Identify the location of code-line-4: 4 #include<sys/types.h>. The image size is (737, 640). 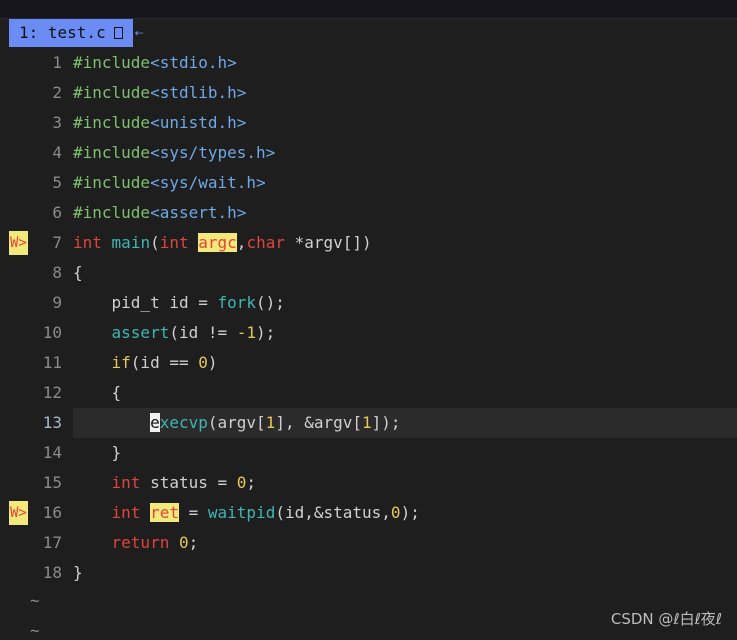
(368, 153).